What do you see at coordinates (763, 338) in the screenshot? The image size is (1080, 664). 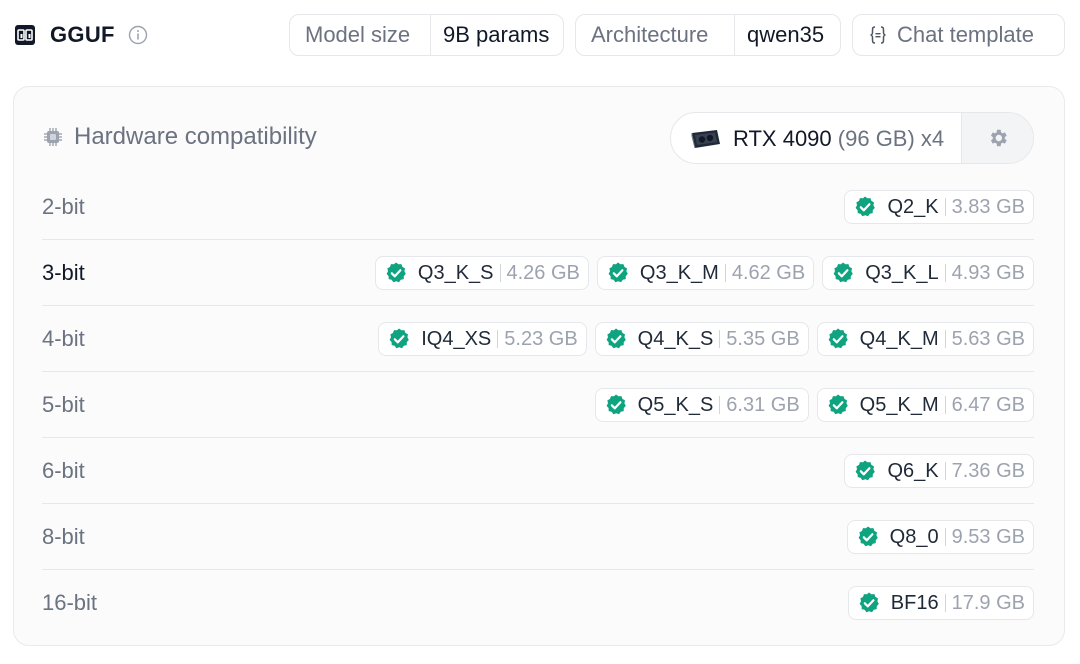 I see `quant-size: 5.35 GB` at bounding box center [763, 338].